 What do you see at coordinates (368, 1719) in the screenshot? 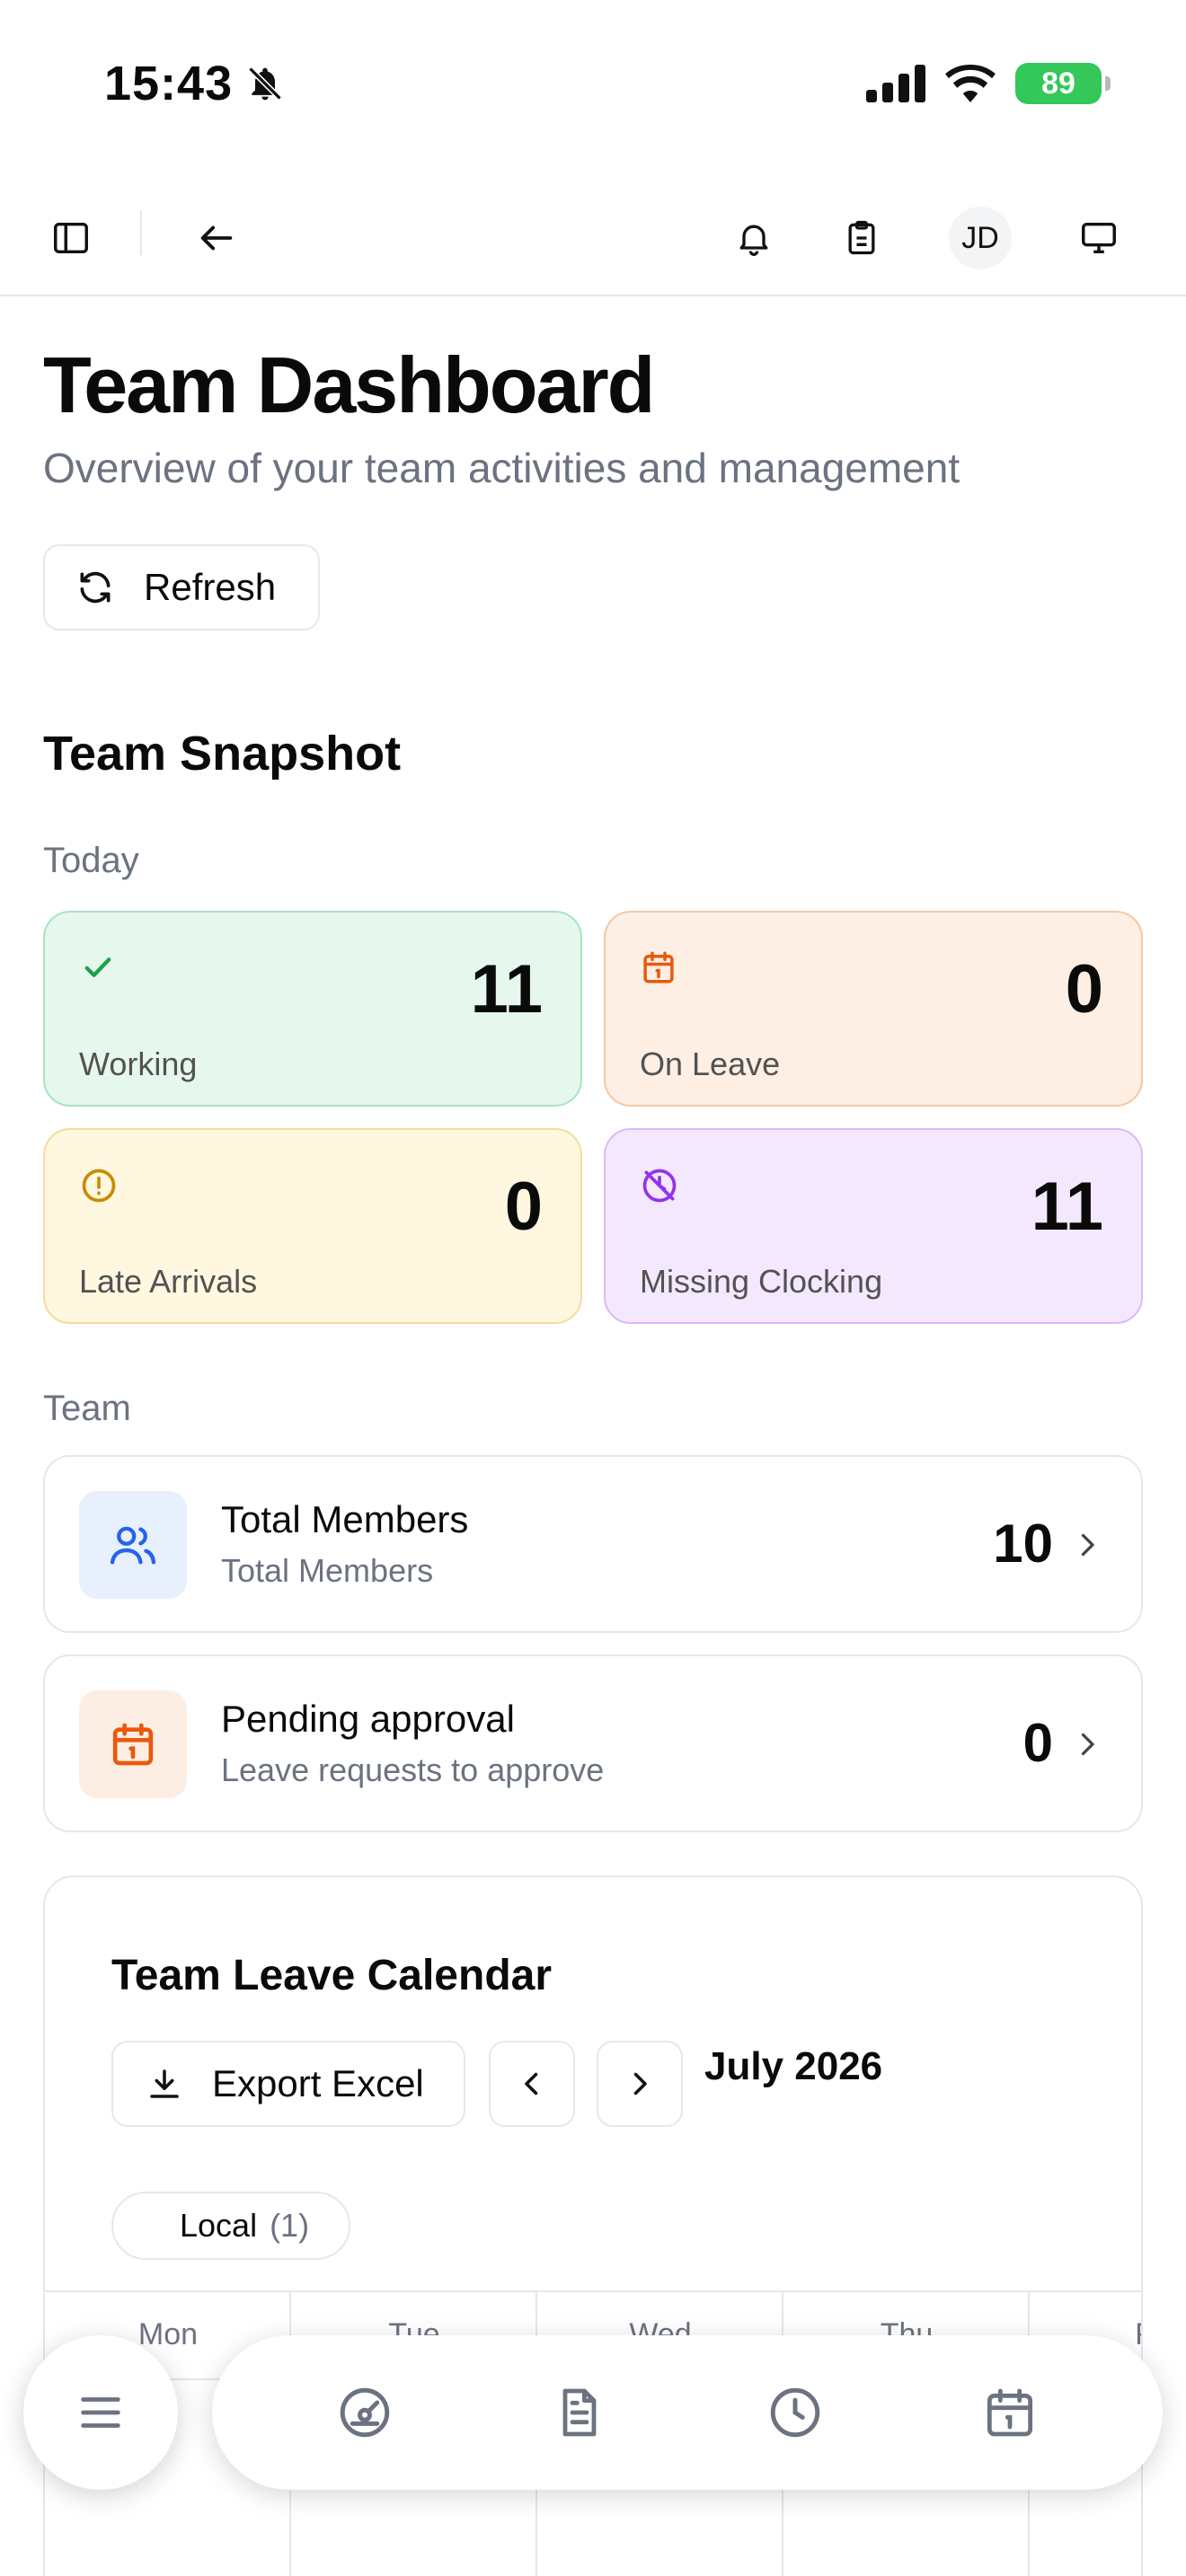
I see `row-title: Pending approval` at bounding box center [368, 1719].